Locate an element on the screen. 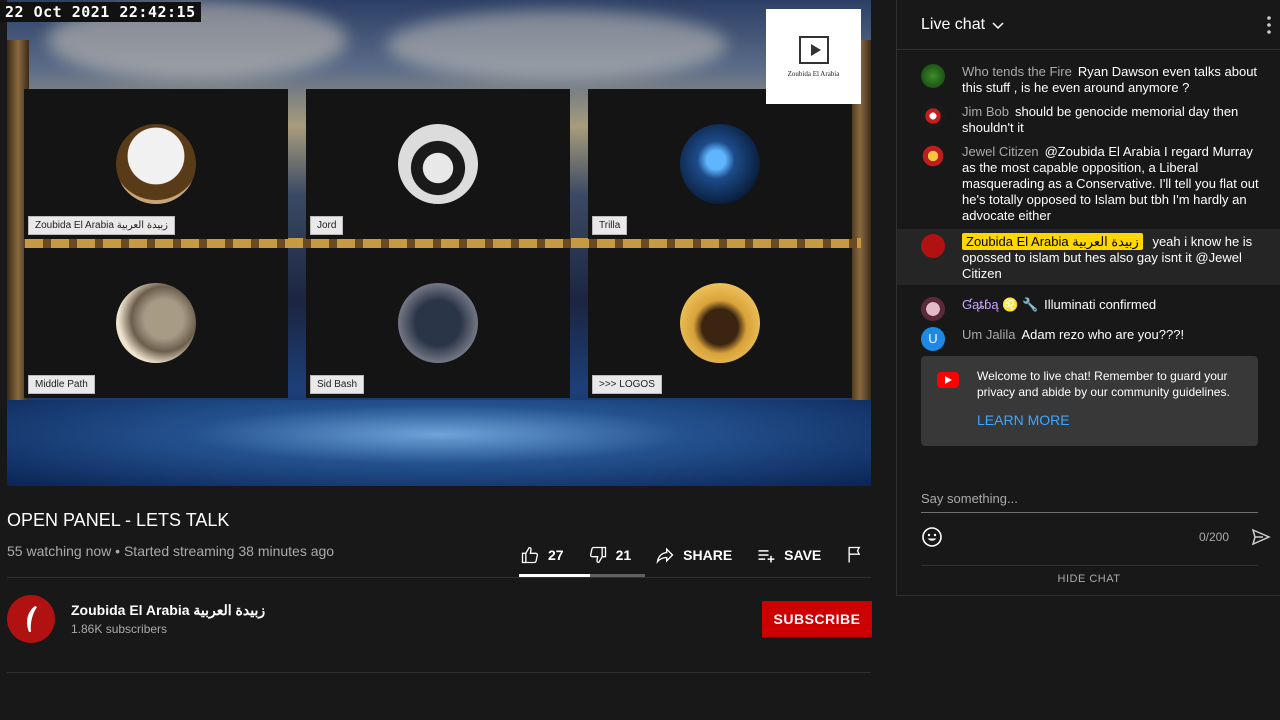 The height and width of the screenshot is (720, 1280). char-counter: 0/200 is located at coordinates (1214, 537).